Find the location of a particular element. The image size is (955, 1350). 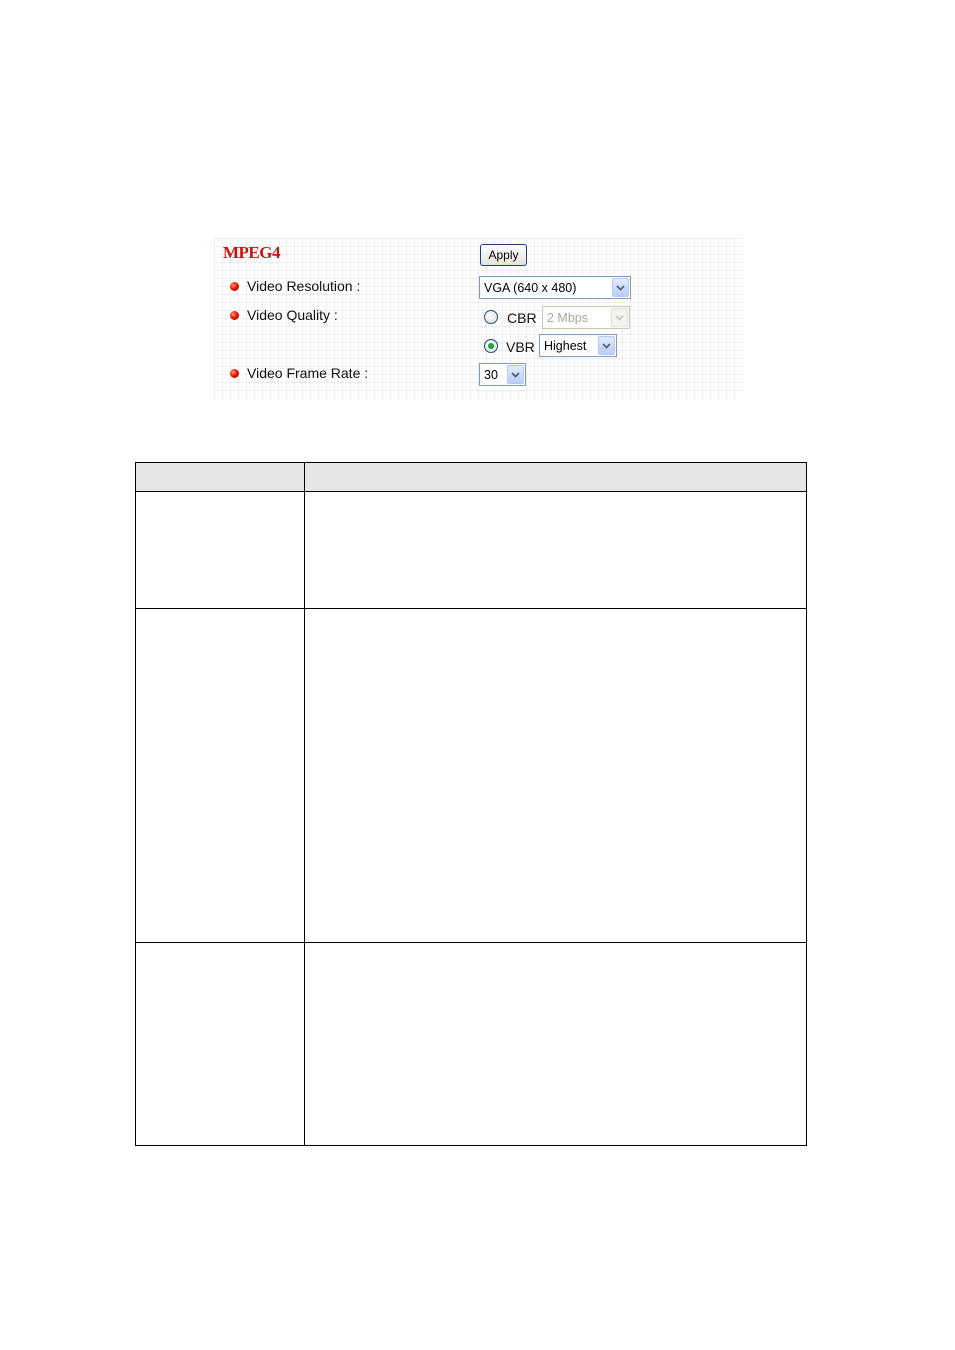

vbr-radio is located at coordinates (491, 346).